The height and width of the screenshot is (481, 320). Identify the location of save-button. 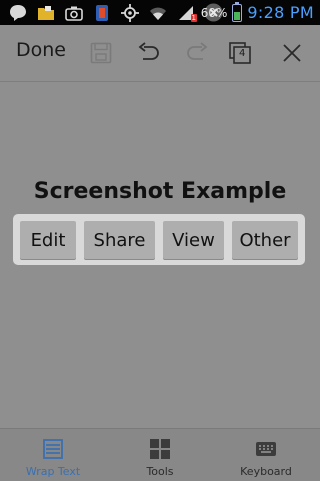
(101, 53).